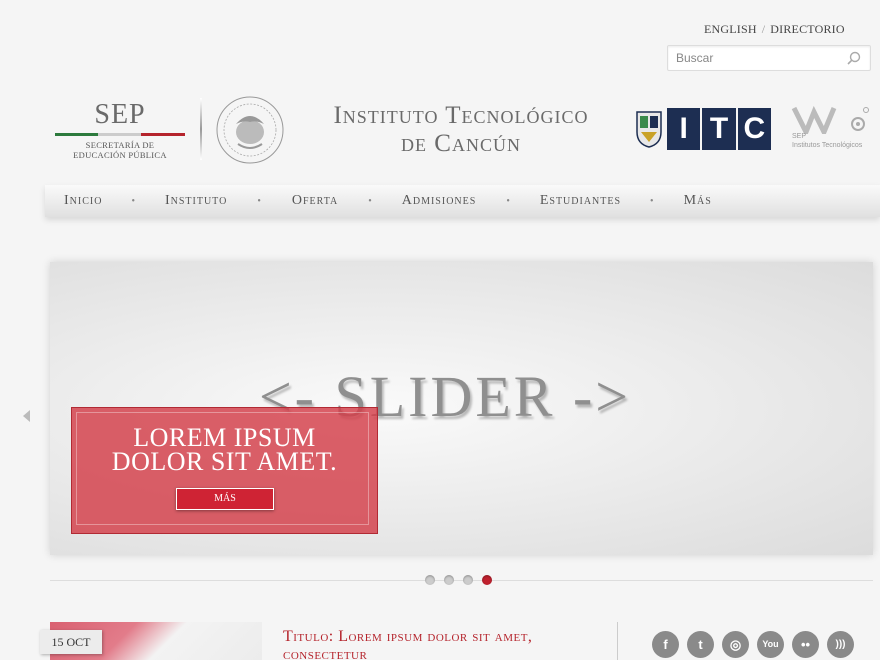 The image size is (880, 660). What do you see at coordinates (224, 461) in the screenshot?
I see `slider-caption-line2: DOLOR SIT AMET.` at bounding box center [224, 461].